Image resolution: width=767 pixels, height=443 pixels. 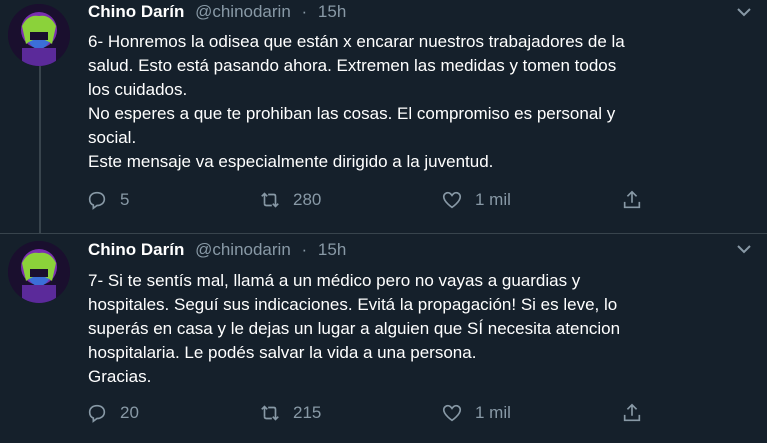 I want to click on share-button, so click(x=638, y=413).